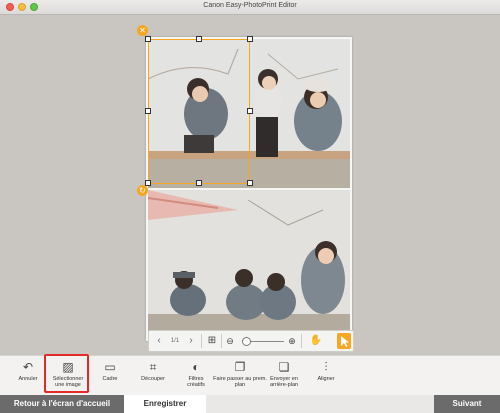  I want to click on frame-icon: ▭, so click(110, 367).